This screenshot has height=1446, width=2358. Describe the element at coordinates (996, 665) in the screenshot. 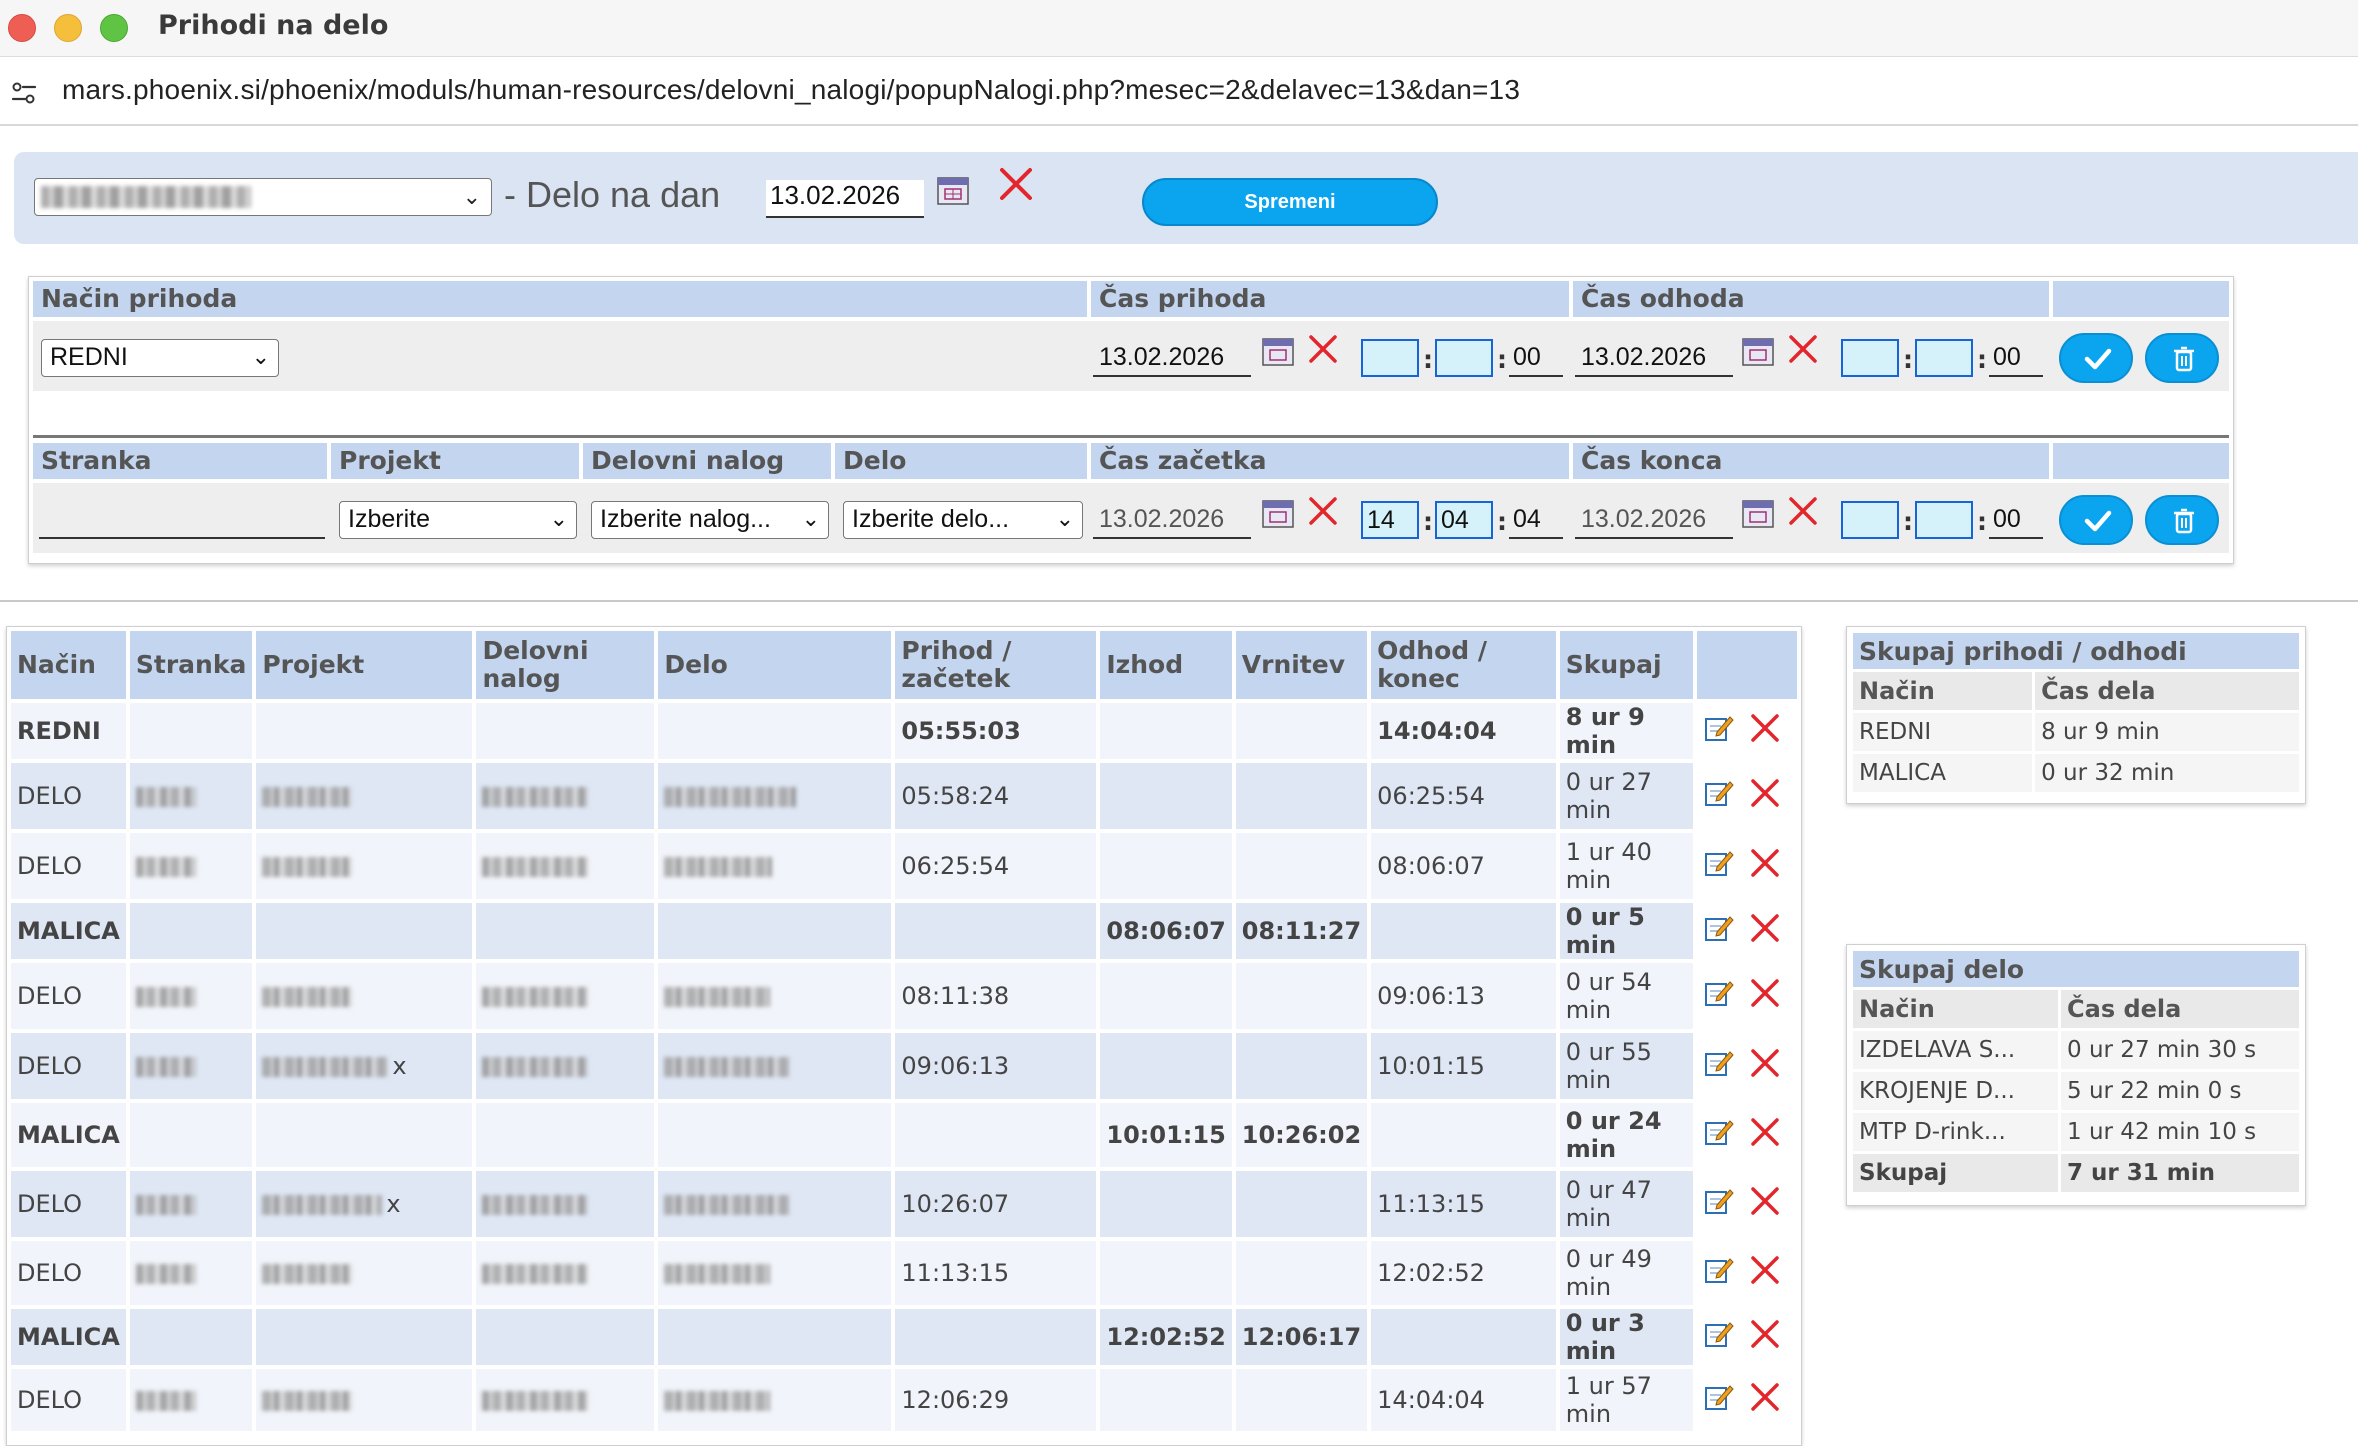

I see `col-arrival: Prihod / začetek` at that location.